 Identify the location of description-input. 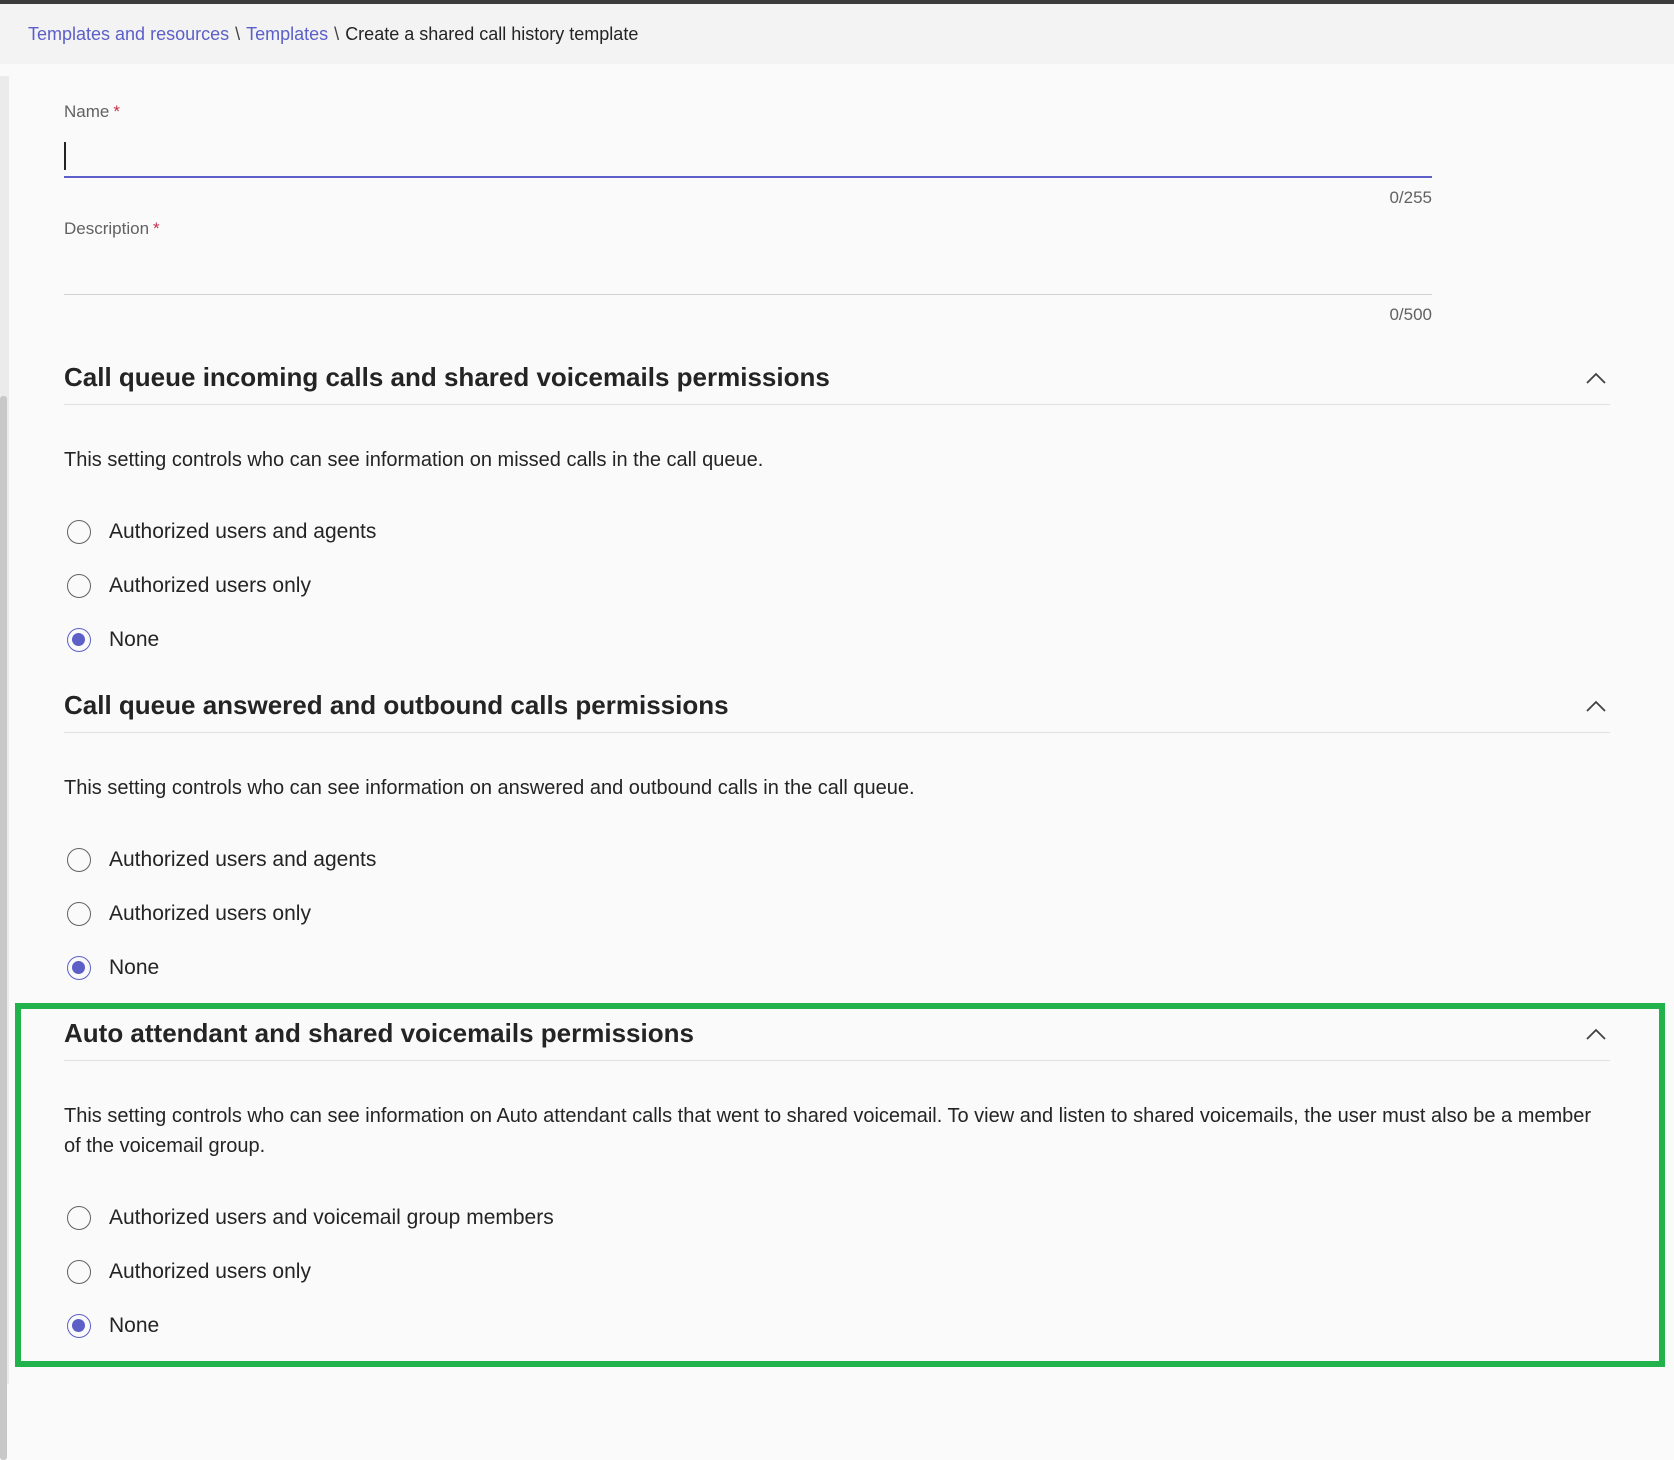
(748, 271).